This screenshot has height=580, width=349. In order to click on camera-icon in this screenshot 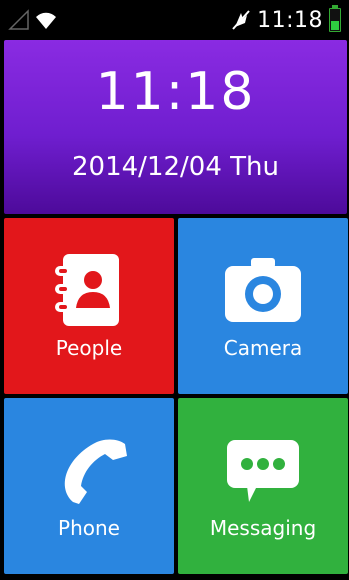, I will do `click(263, 290)`.